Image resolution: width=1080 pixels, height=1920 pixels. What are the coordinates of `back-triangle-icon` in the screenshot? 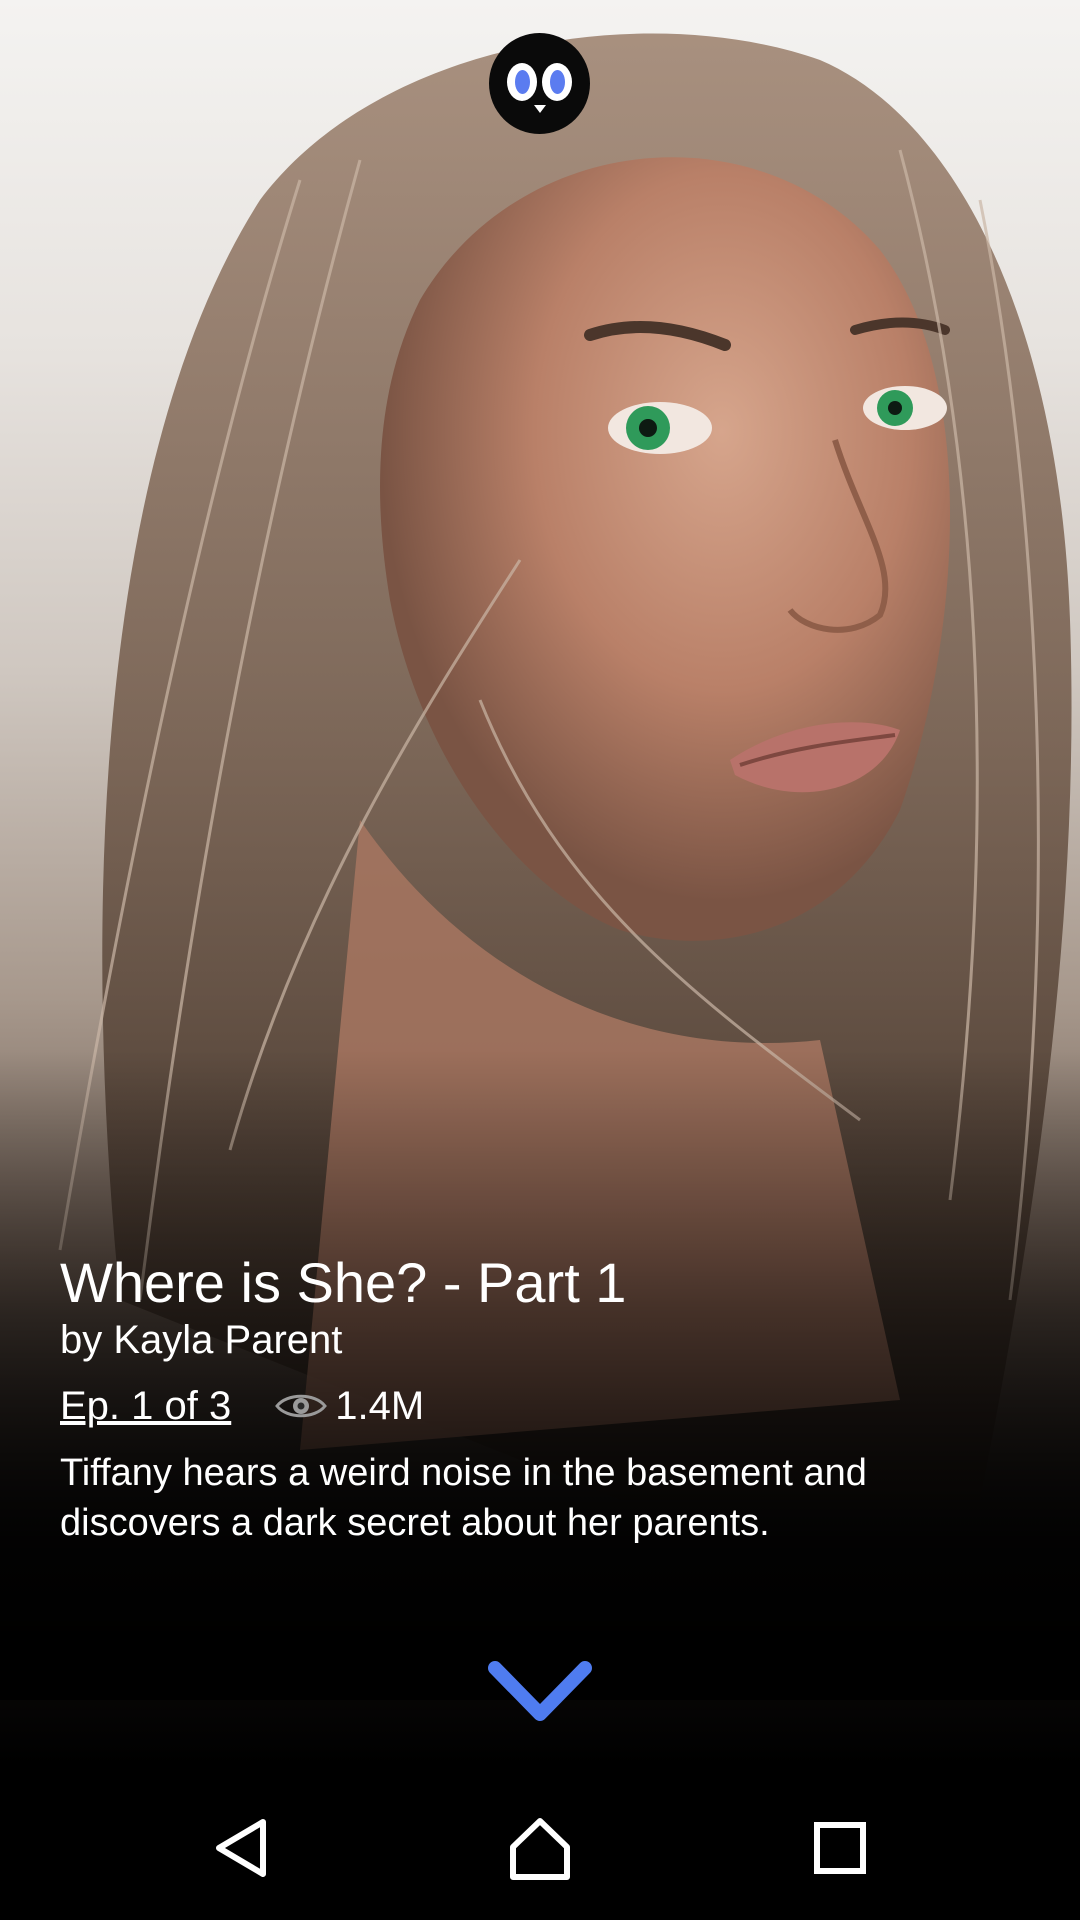 It's located at (241, 1848).